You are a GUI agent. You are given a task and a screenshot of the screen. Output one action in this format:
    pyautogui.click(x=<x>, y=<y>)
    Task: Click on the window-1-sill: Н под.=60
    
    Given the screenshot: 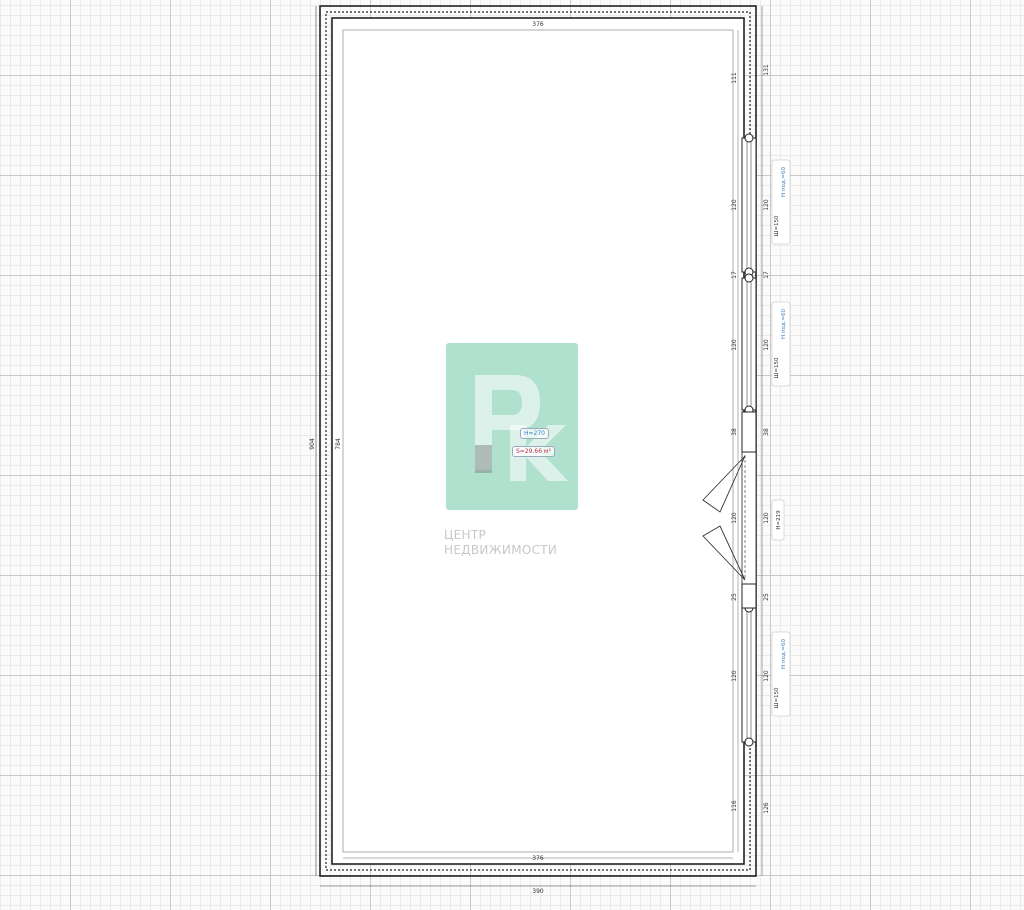 What is the action you would take?
    pyautogui.click(x=784, y=182)
    